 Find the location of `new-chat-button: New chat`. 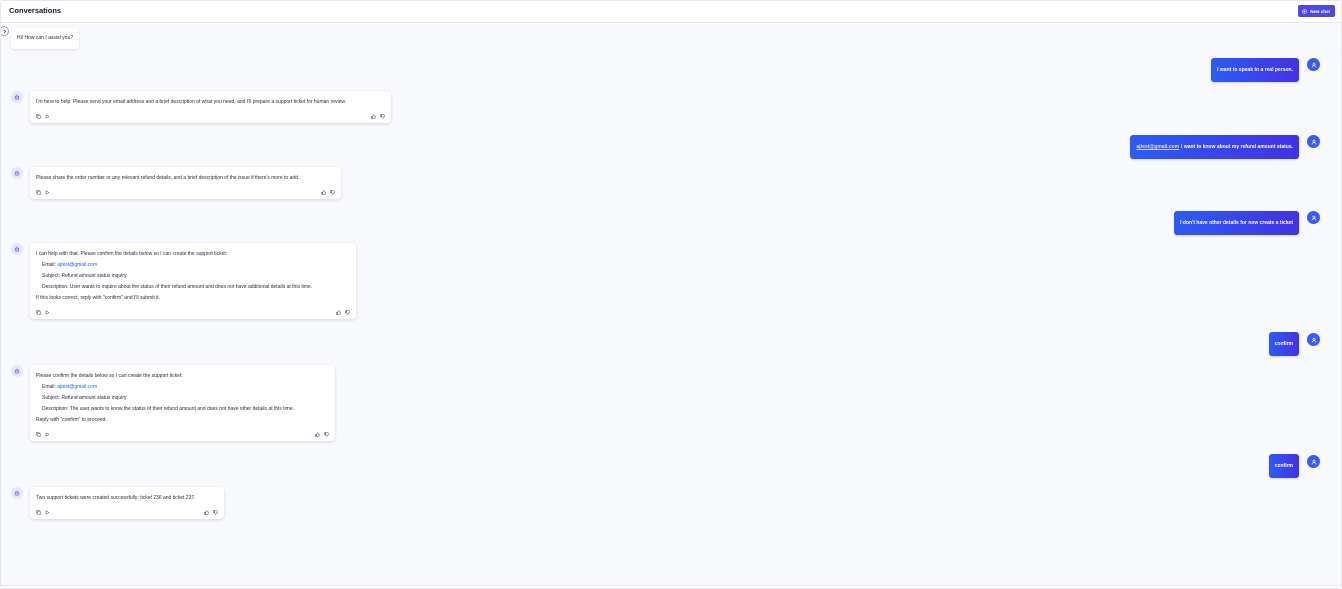

new-chat-button: New chat is located at coordinates (1316, 11).